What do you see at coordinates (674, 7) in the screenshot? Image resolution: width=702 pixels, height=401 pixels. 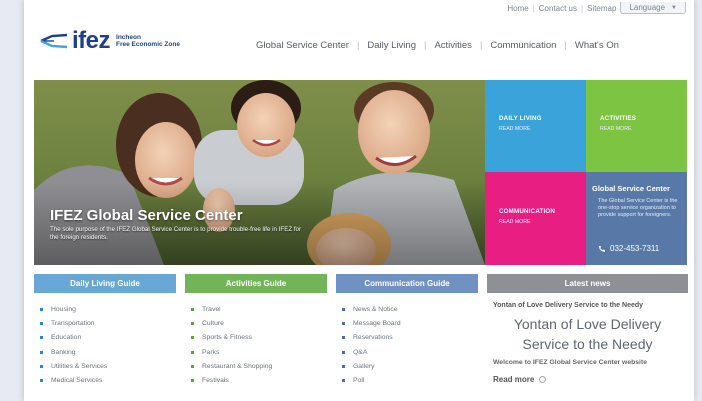 I see `chevron-down-icon: ▼` at bounding box center [674, 7].